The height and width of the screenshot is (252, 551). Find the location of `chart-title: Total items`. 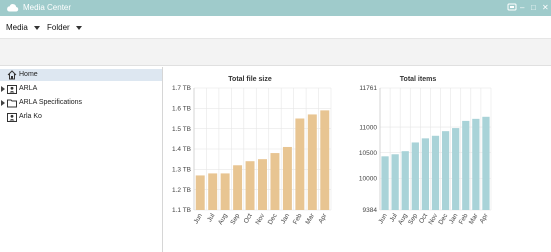

chart-title: Total items is located at coordinates (418, 79).